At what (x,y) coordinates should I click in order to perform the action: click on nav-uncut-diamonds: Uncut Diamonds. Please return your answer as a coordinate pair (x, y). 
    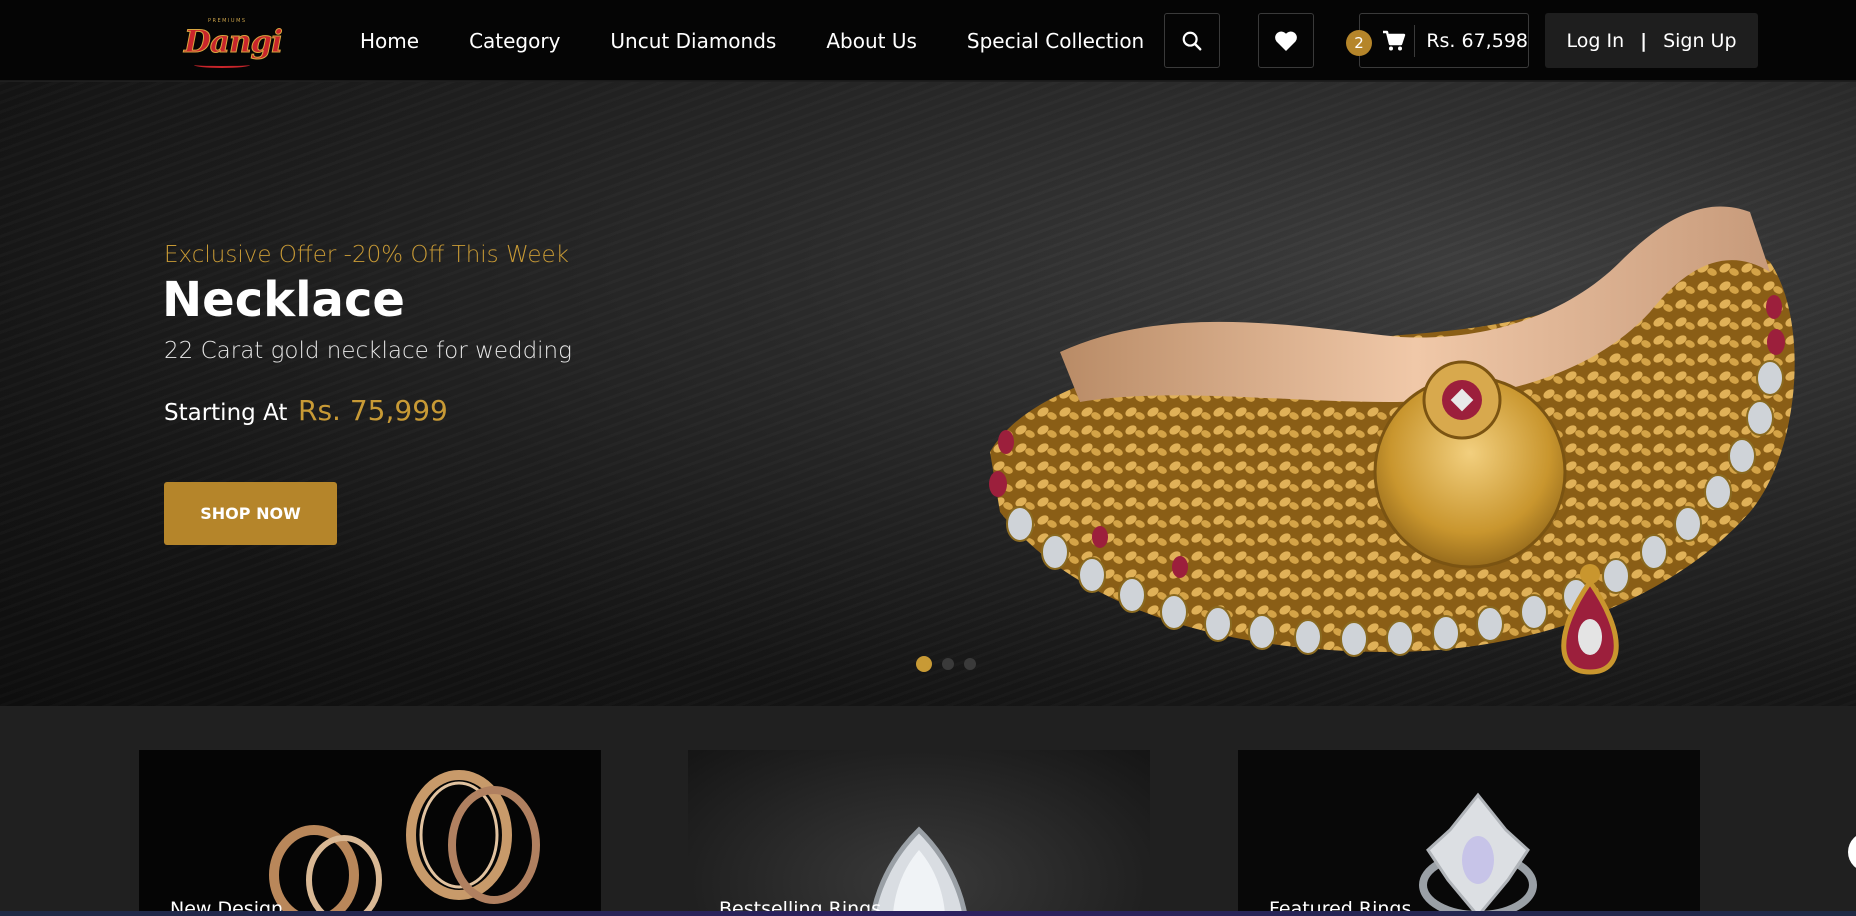
    Looking at the image, I should click on (693, 41).